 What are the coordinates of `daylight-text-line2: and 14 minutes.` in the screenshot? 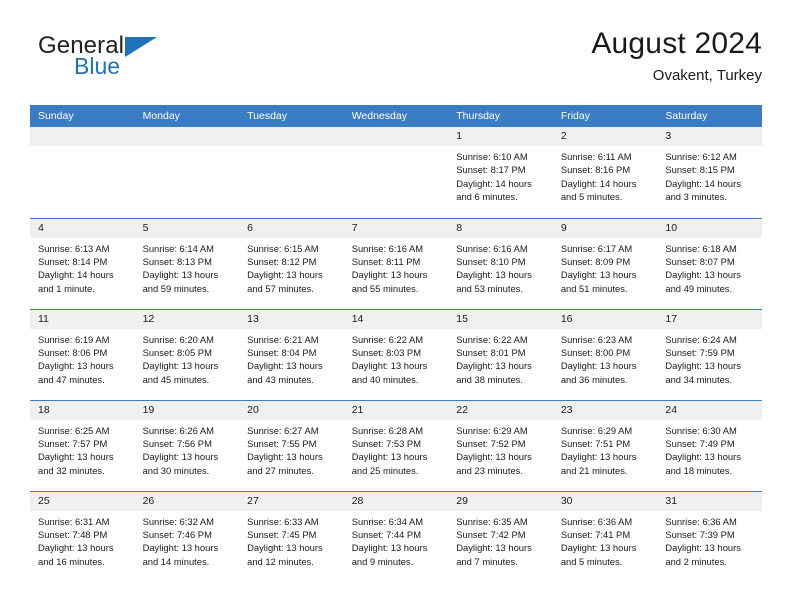 It's located at (176, 561).